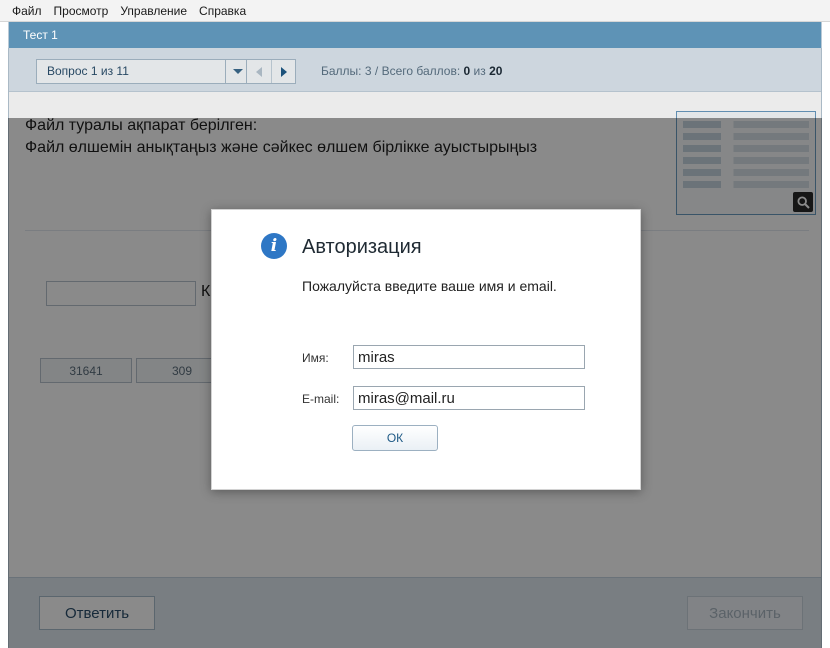  Describe the element at coordinates (27, 11) in the screenshot. I see `menu-item-file: Файл` at that location.